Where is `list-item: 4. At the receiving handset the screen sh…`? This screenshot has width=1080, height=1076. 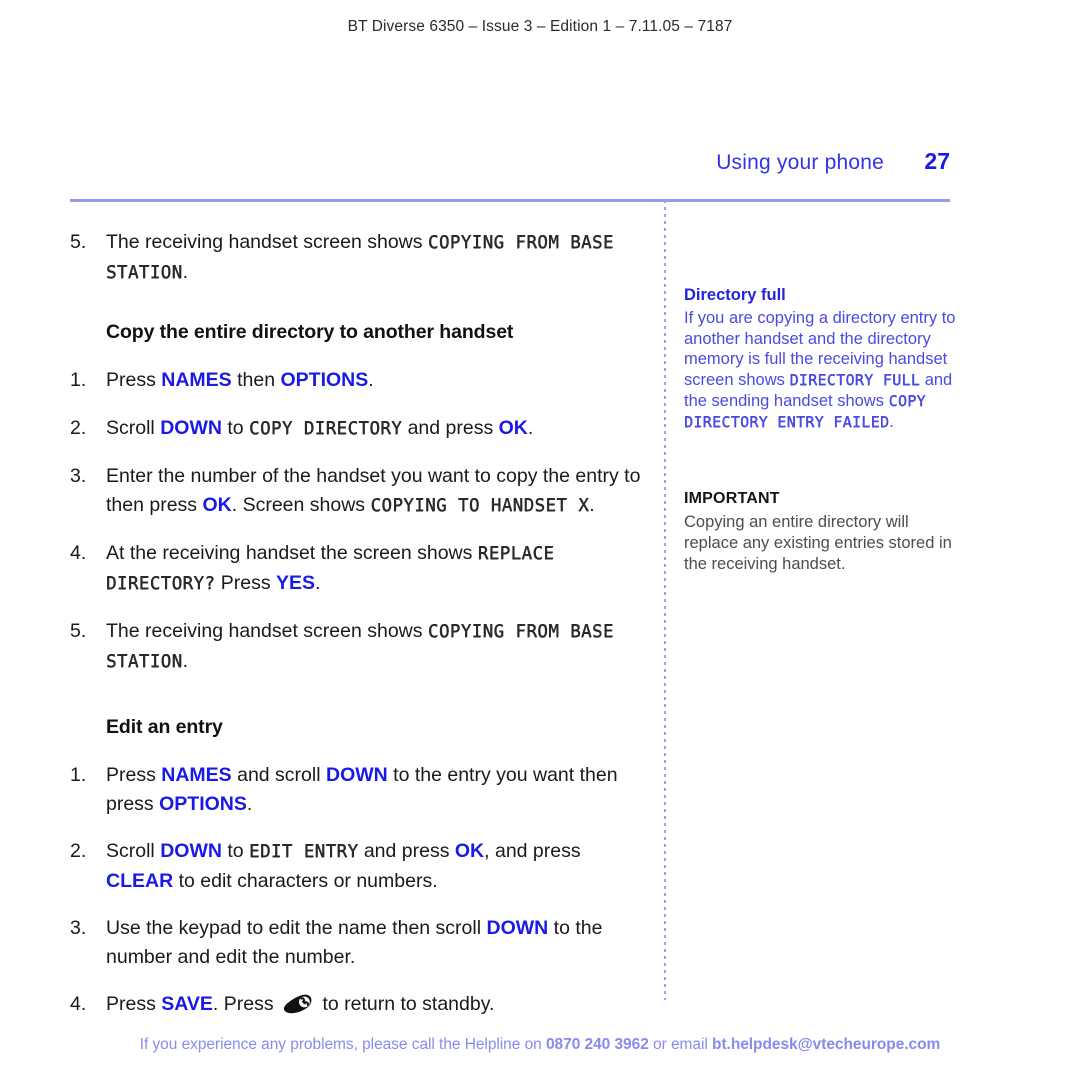 list-item: 4. At the receiving handset the screen sh… is located at coordinates (357, 568).